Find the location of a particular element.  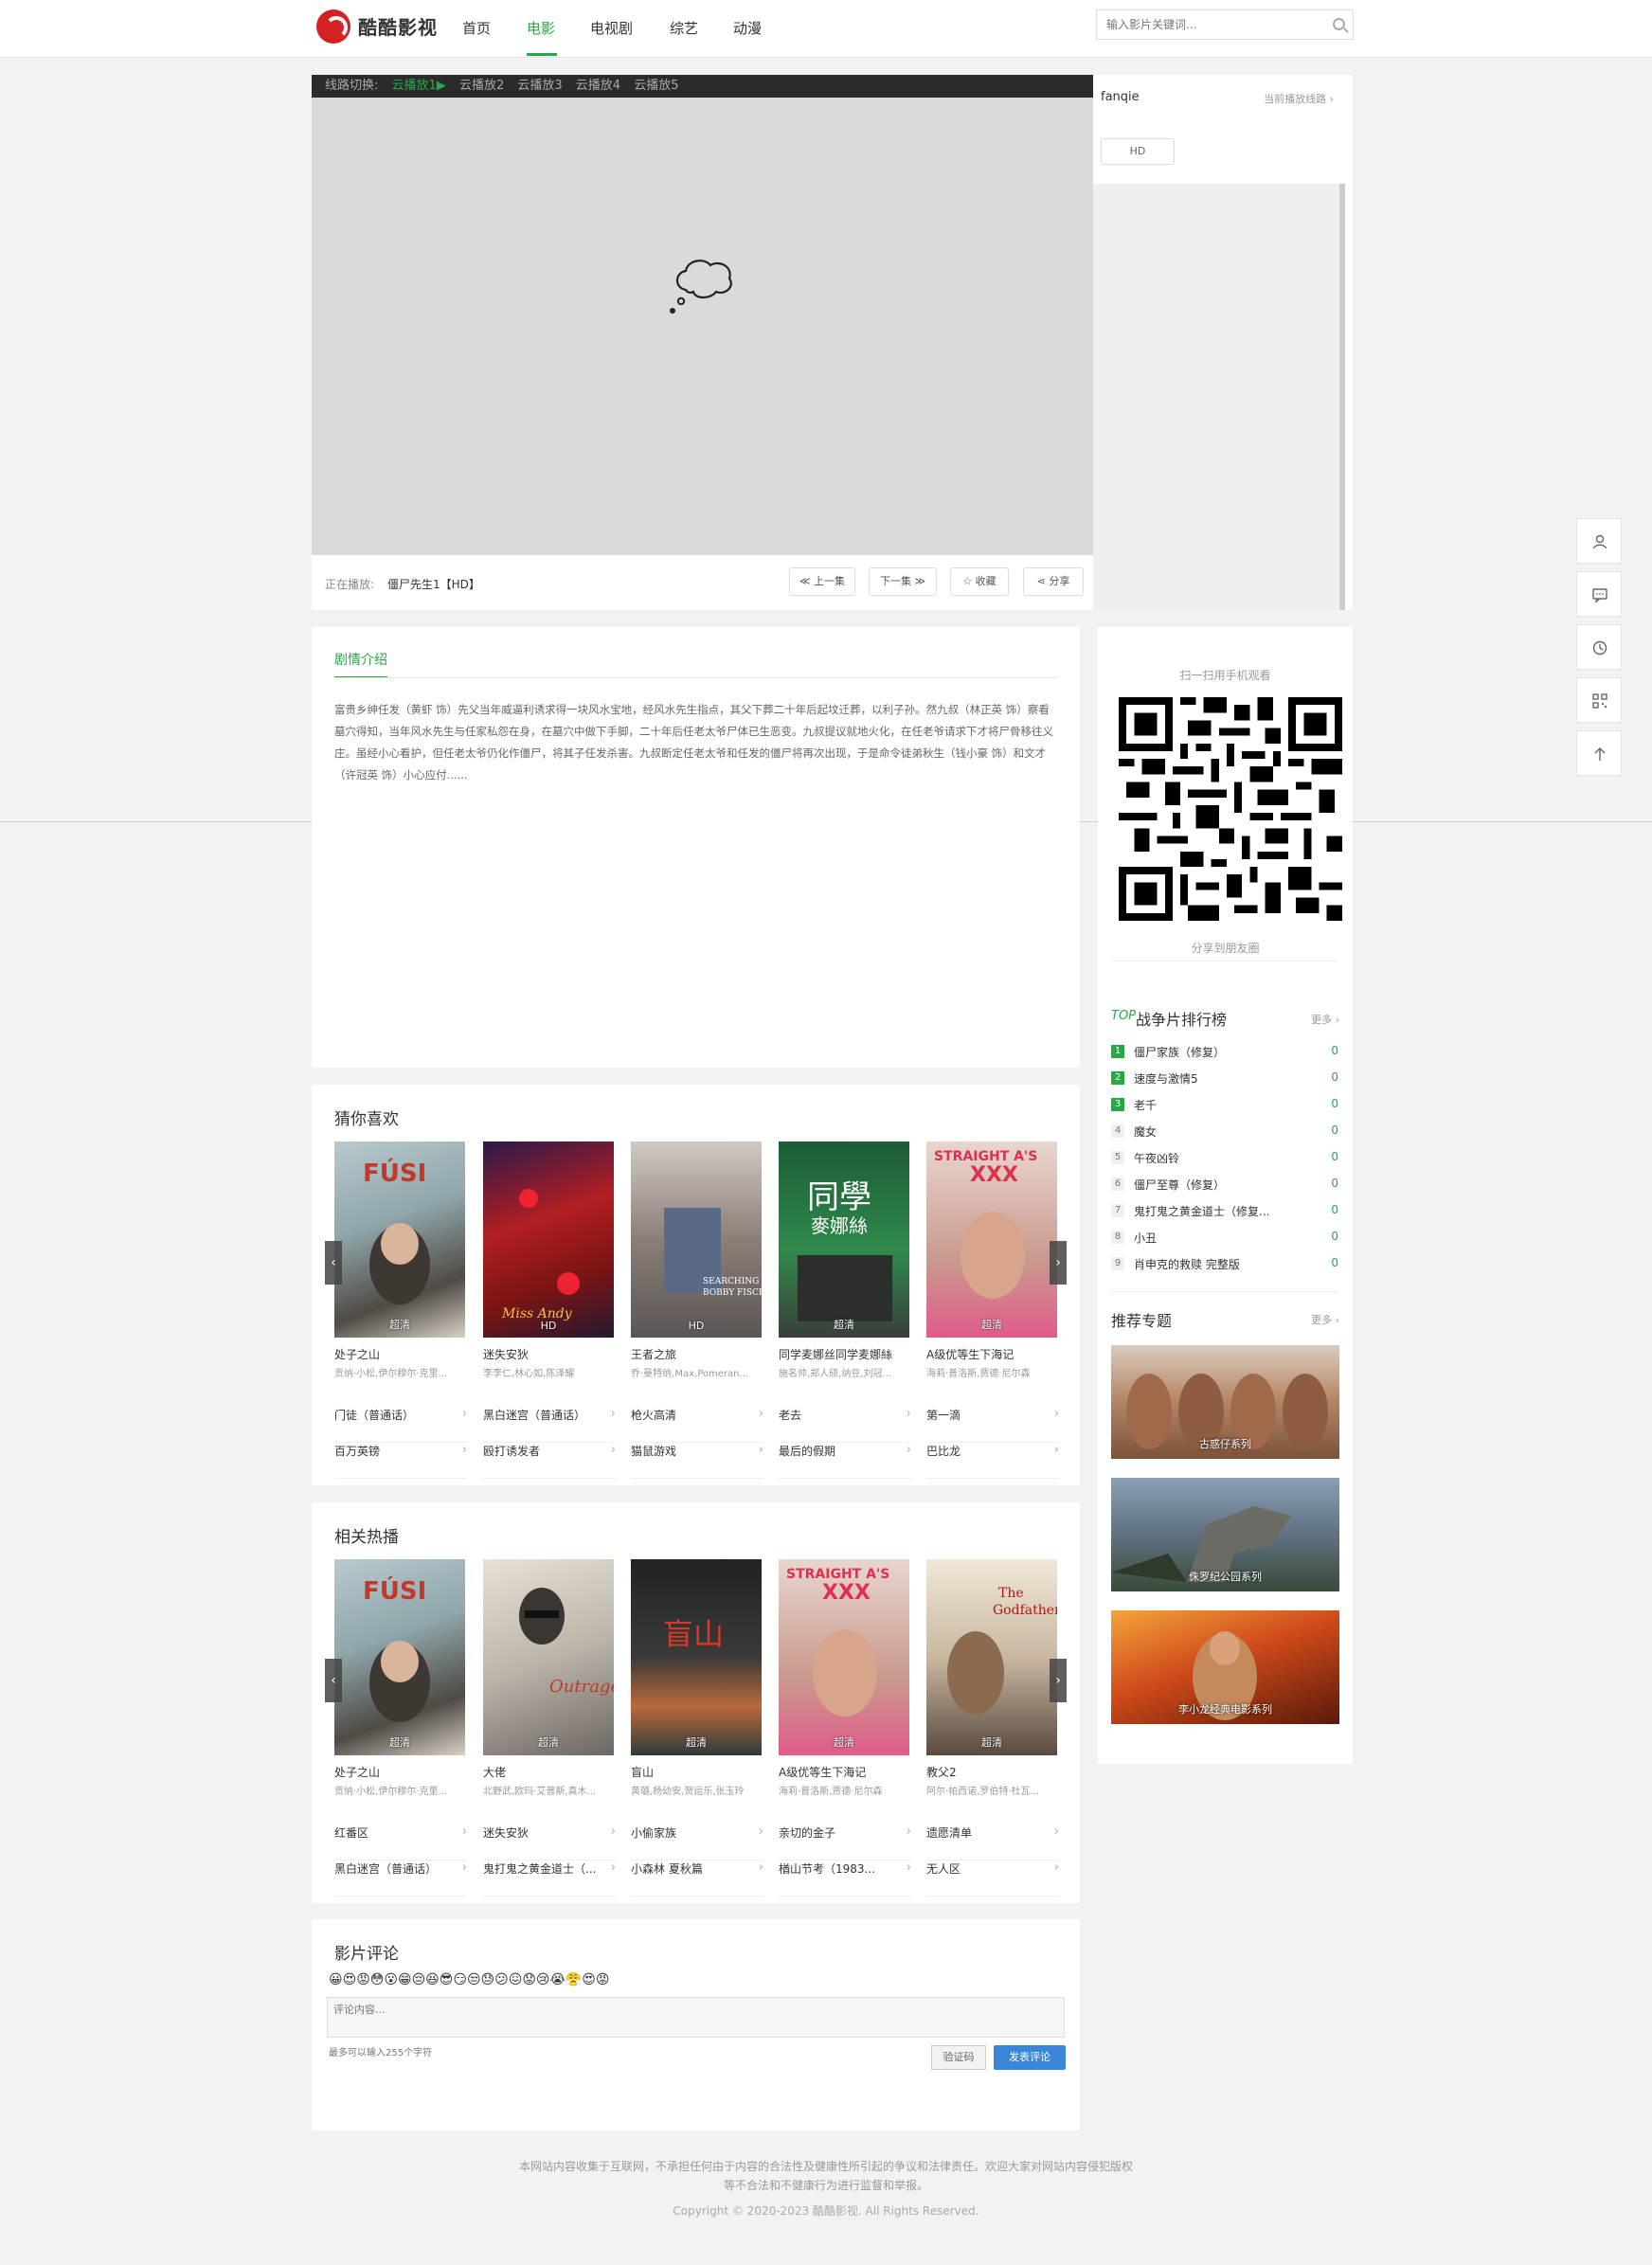

search-box is located at coordinates (1225, 24).